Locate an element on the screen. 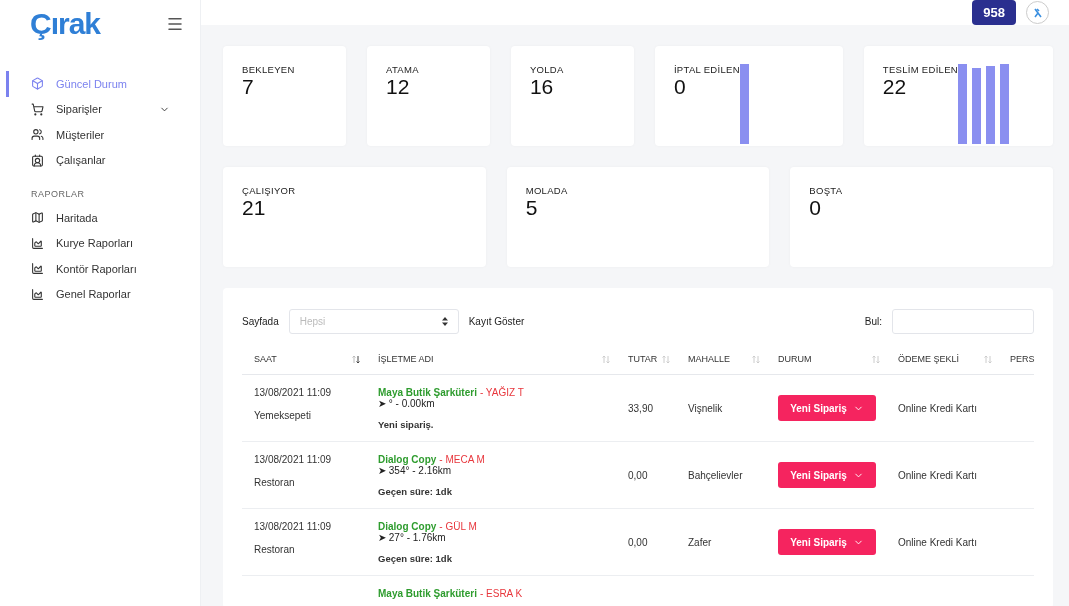 This screenshot has height=606, width=1069. updown-icon is located at coordinates (444, 321).